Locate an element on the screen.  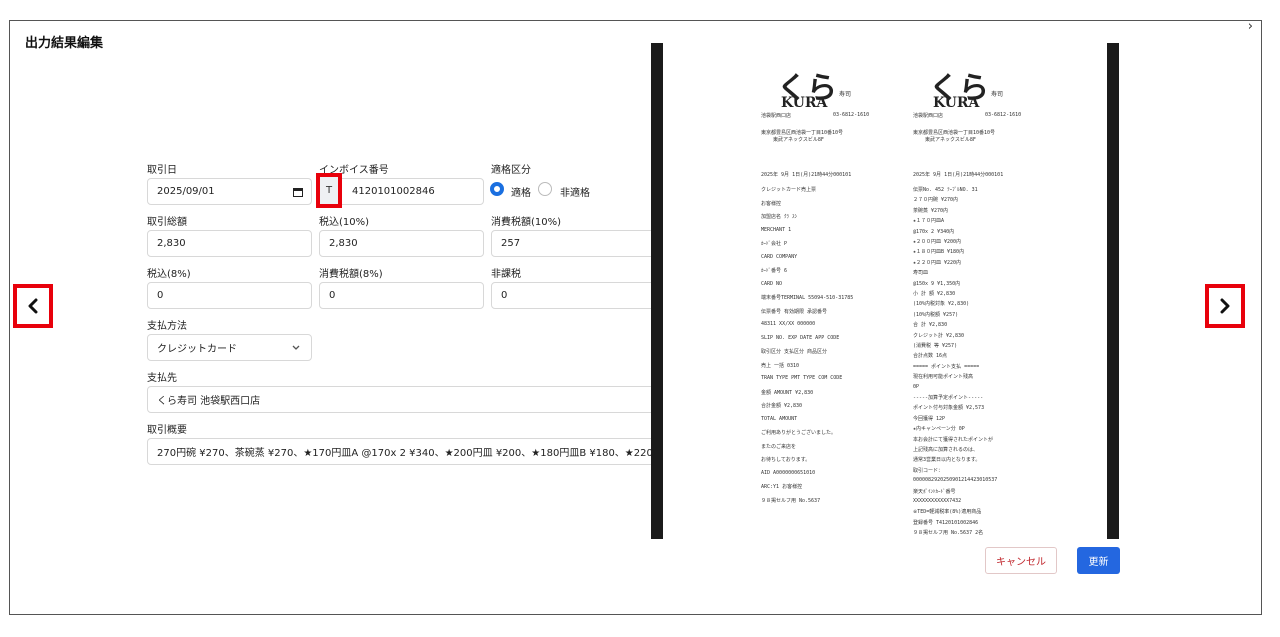
receipt-right-line: 楽天ﾎﾟｲﾝﾄｶｰﾄﾞ番号 is located at coordinates (934, 491).